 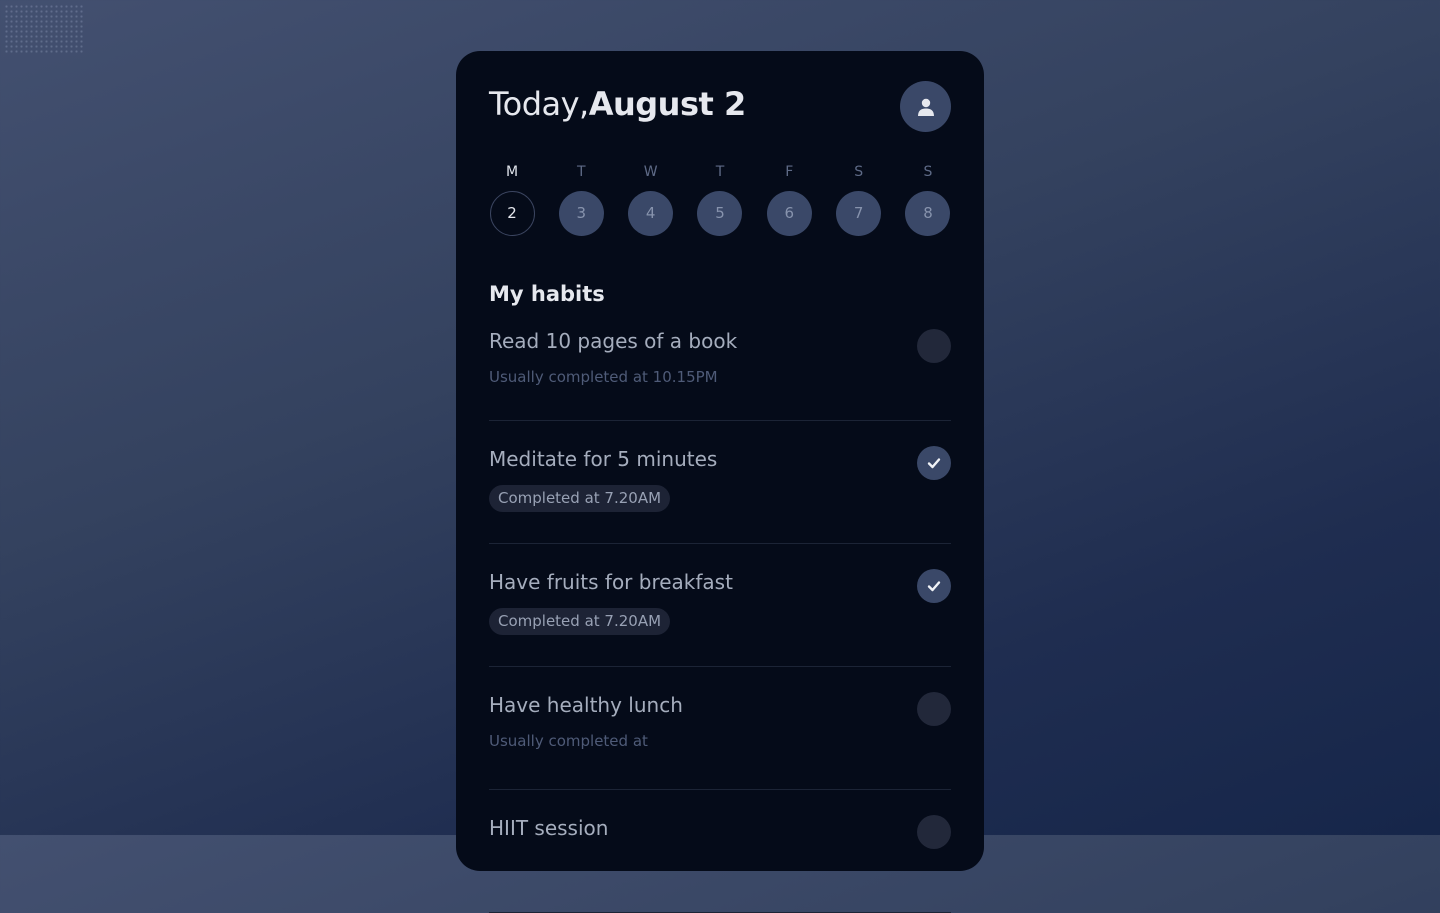 I want to click on day-6: F 6, so click(x=789, y=198).